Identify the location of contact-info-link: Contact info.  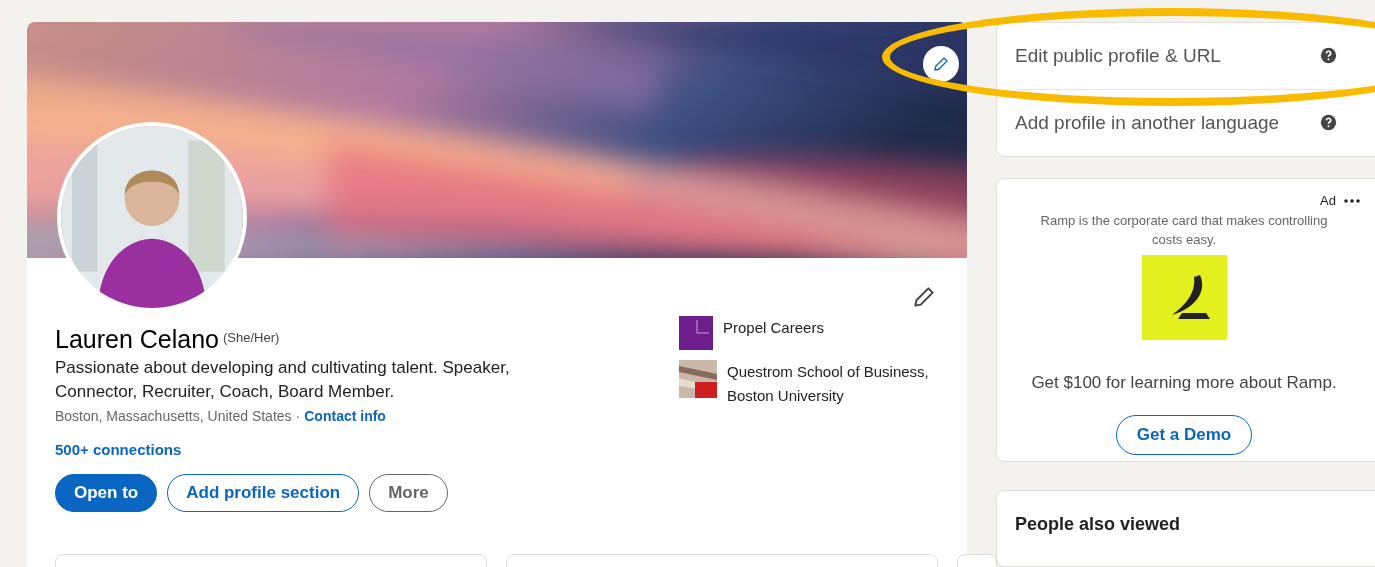
(345, 416).